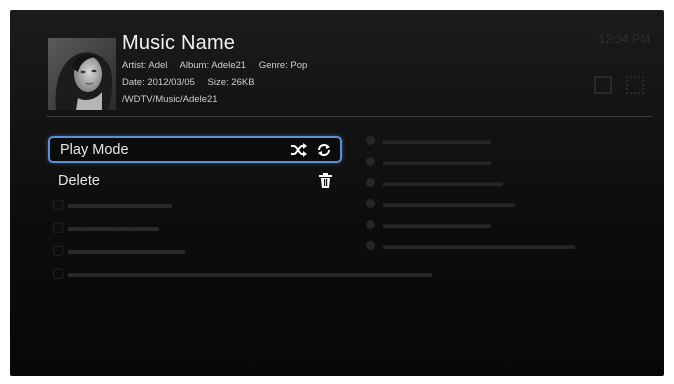 The width and height of the screenshot is (674, 384). I want to click on size-label: Size: 26KB, so click(231, 82).